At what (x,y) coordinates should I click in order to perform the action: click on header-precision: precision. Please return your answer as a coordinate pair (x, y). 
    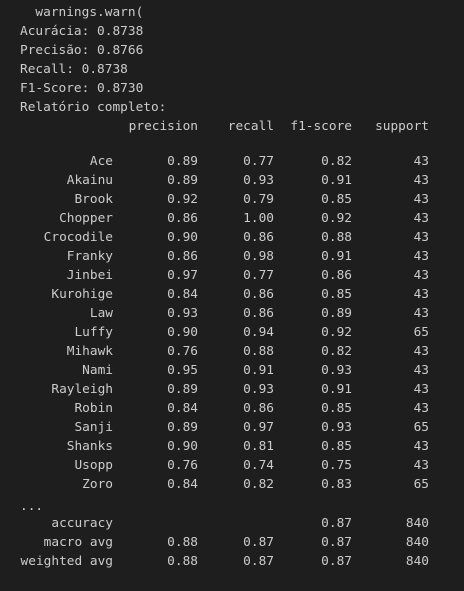
    Looking at the image, I should click on (163, 126).